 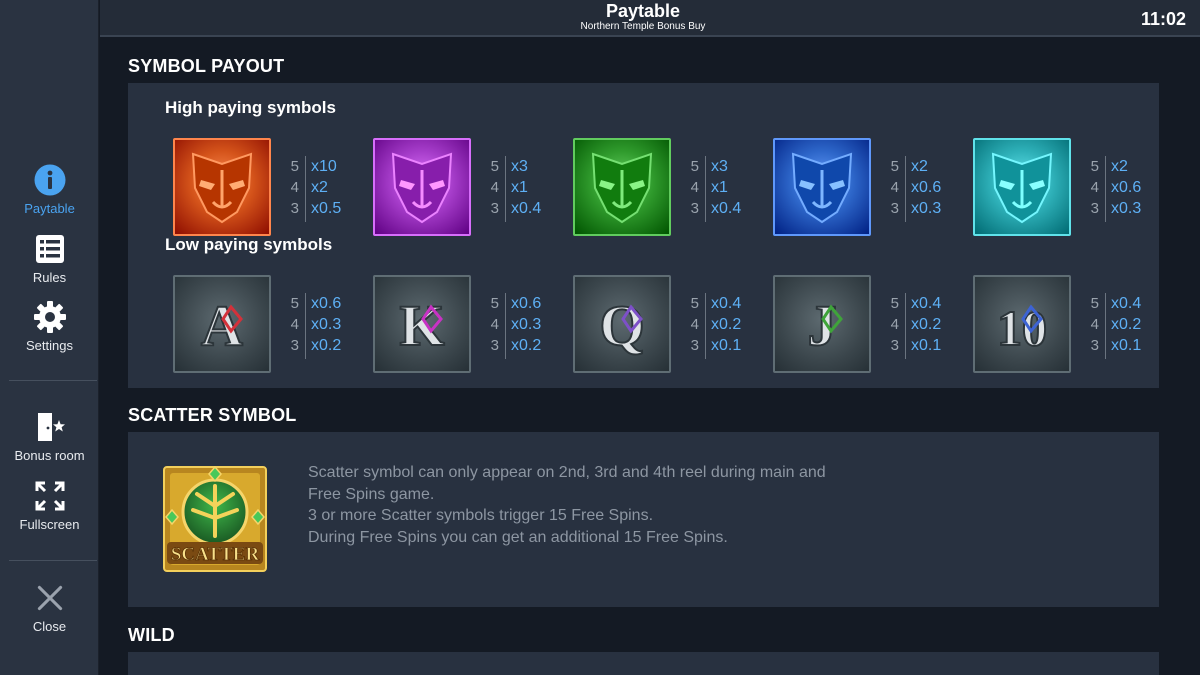 I want to click on sidebar-item-rules: Rules, so click(x=49, y=258).